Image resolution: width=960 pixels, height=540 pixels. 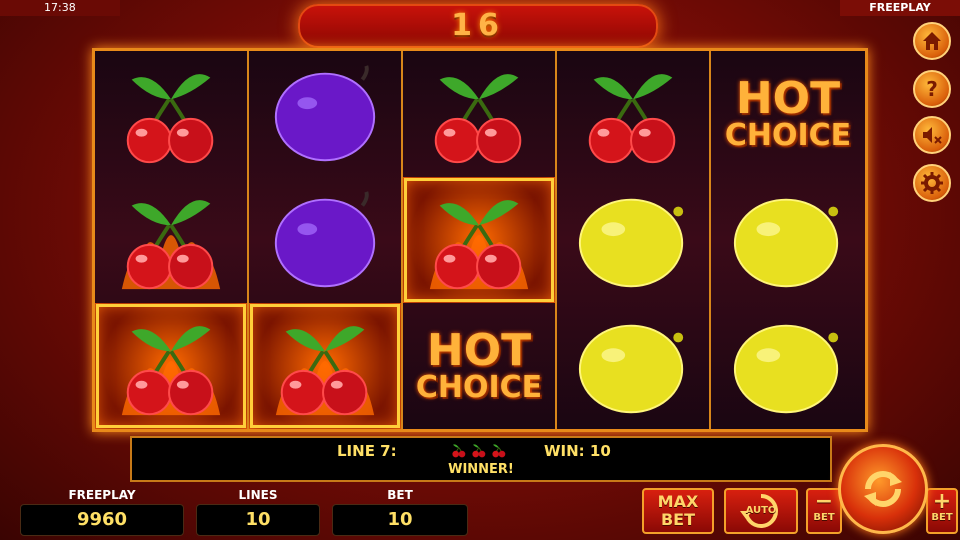 I want to click on help-button: ?, so click(x=932, y=89).